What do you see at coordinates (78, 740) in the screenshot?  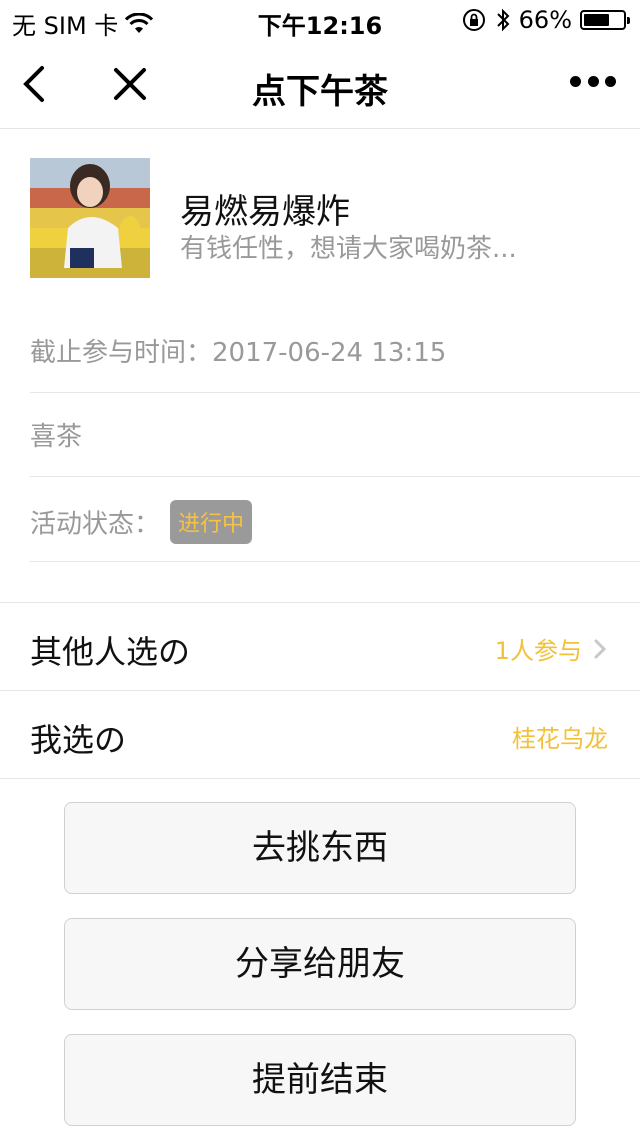 I see `my-choice-title: 我选の` at bounding box center [78, 740].